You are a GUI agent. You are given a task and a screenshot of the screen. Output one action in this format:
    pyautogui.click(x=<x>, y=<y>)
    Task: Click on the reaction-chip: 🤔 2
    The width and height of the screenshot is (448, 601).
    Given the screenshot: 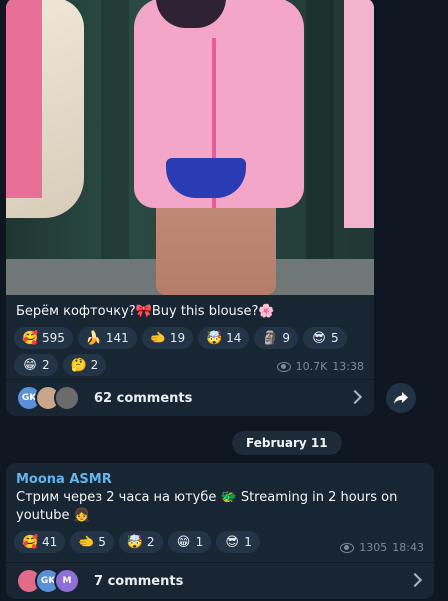 What is the action you would take?
    pyautogui.click(x=84, y=365)
    